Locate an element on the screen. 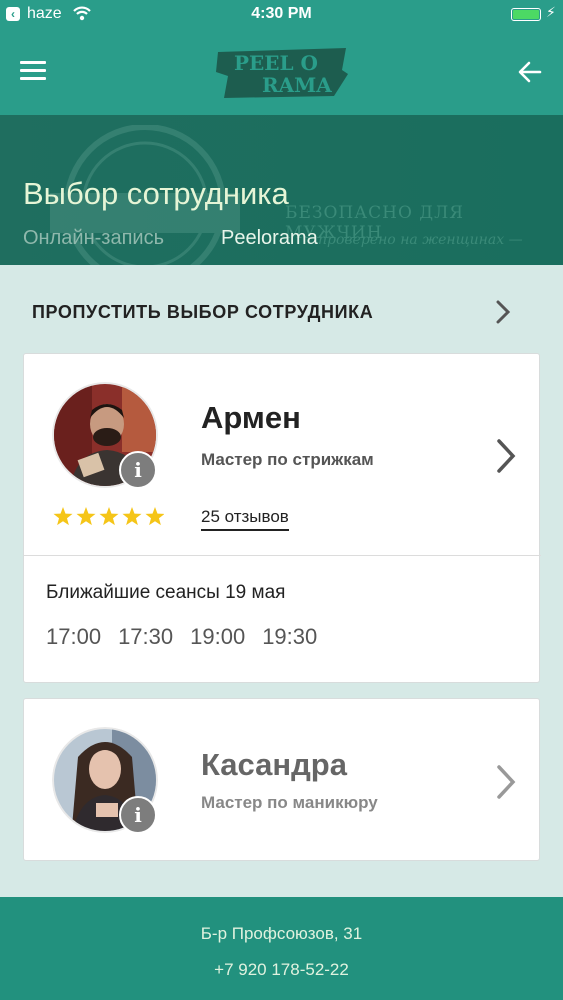 This screenshot has width=563, height=1000. charging-icon: ⚡ is located at coordinates (551, 12).